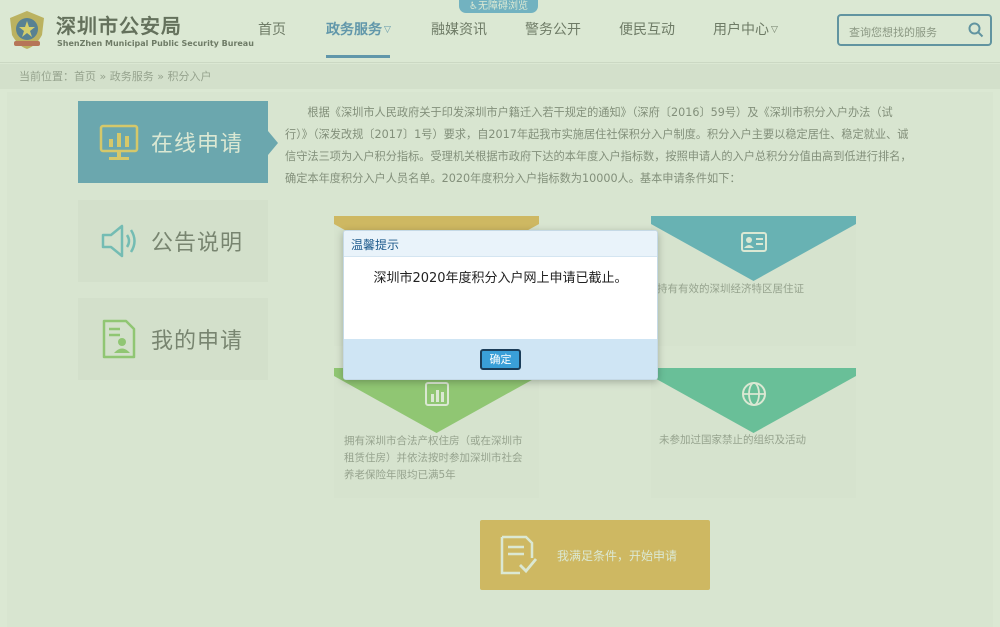 The width and height of the screenshot is (1000, 627). I want to click on notice-dialog: 温馨提示 深圳市2020年度积分入户网上申请已截止。 确定, so click(500, 305).